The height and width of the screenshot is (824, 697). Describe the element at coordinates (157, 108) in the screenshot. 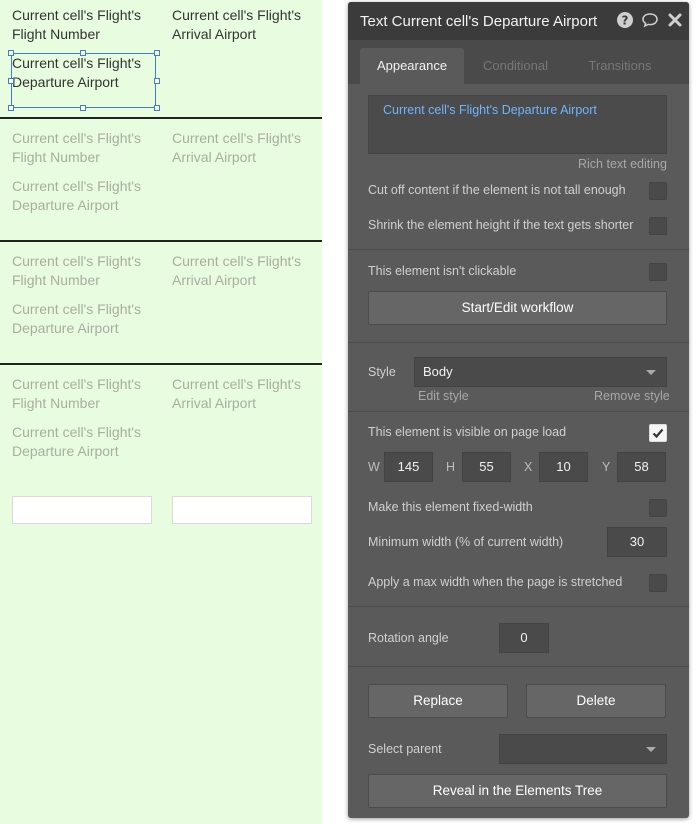

I see `resize-handle-se` at that location.